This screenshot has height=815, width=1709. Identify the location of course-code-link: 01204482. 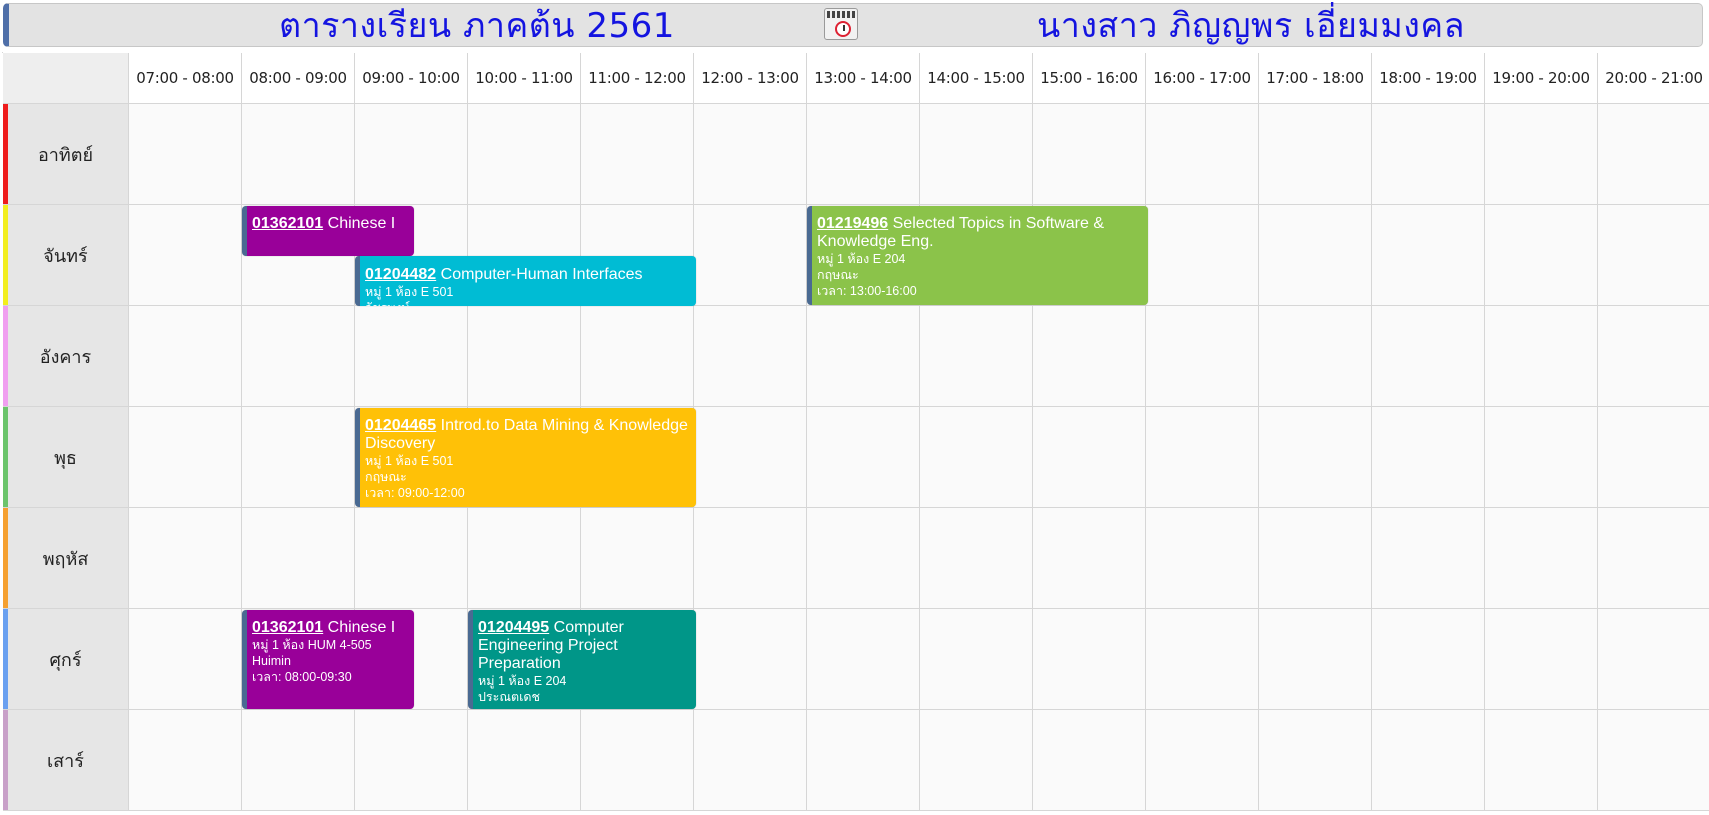
(400, 274).